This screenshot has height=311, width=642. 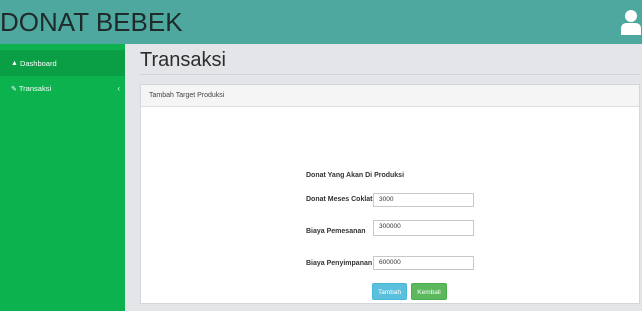 I want to click on brand-title: DONAT BEBEK, so click(x=91, y=22).